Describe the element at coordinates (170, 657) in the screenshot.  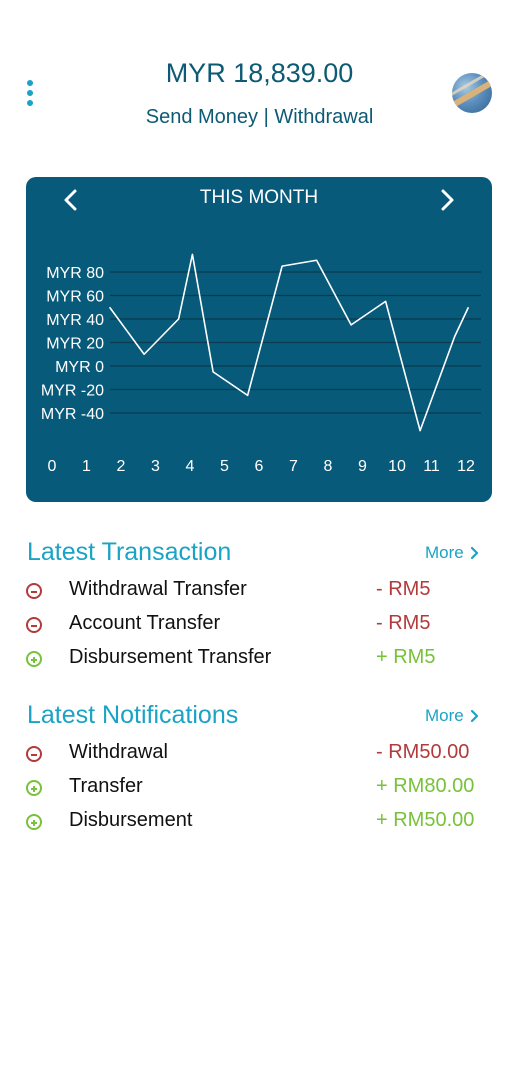
I see `transaction-label: Disbursement Transfer` at that location.